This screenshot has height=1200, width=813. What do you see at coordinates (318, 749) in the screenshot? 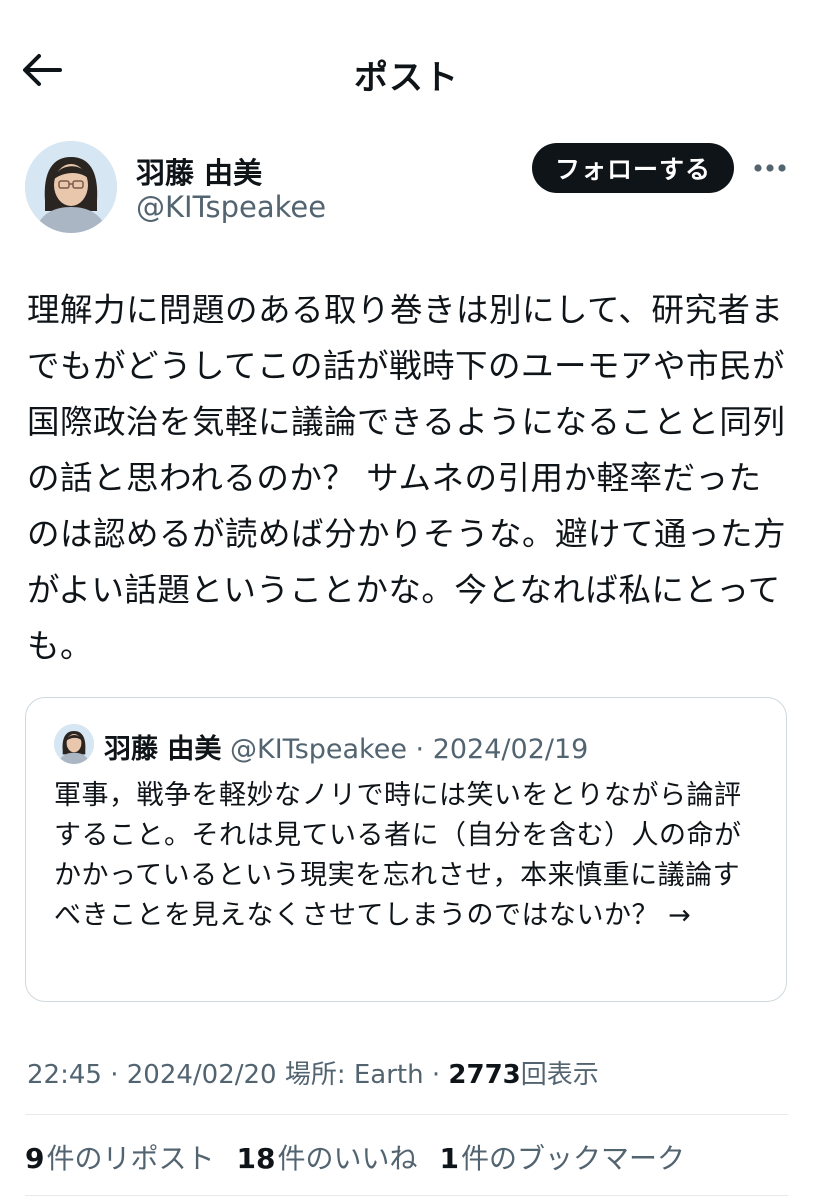
I see `quote-author-handle: @KITspeakee` at bounding box center [318, 749].